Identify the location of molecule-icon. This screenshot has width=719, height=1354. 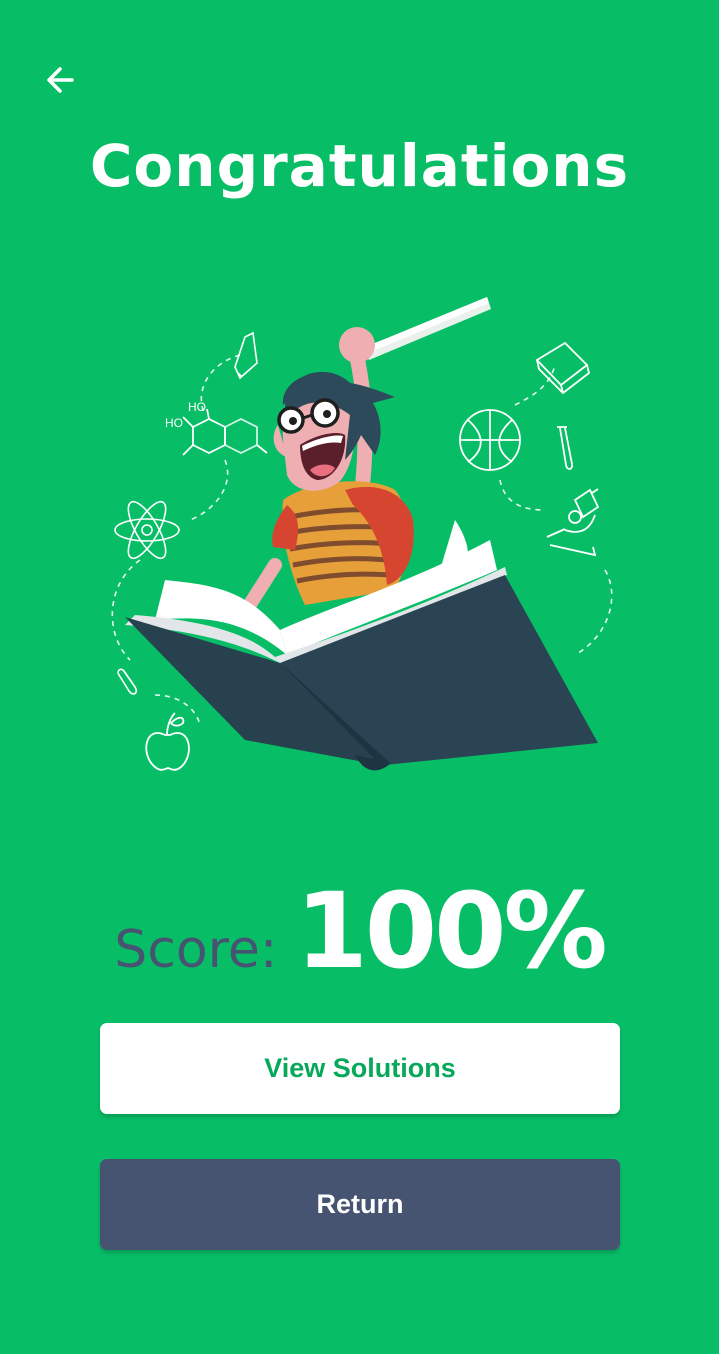
(225, 432).